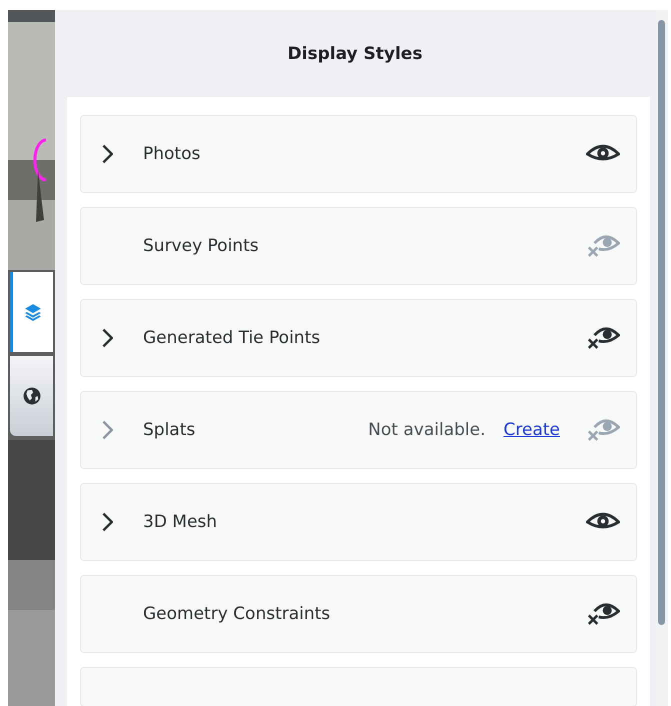  I want to click on layer-name: Survey Points, so click(201, 246).